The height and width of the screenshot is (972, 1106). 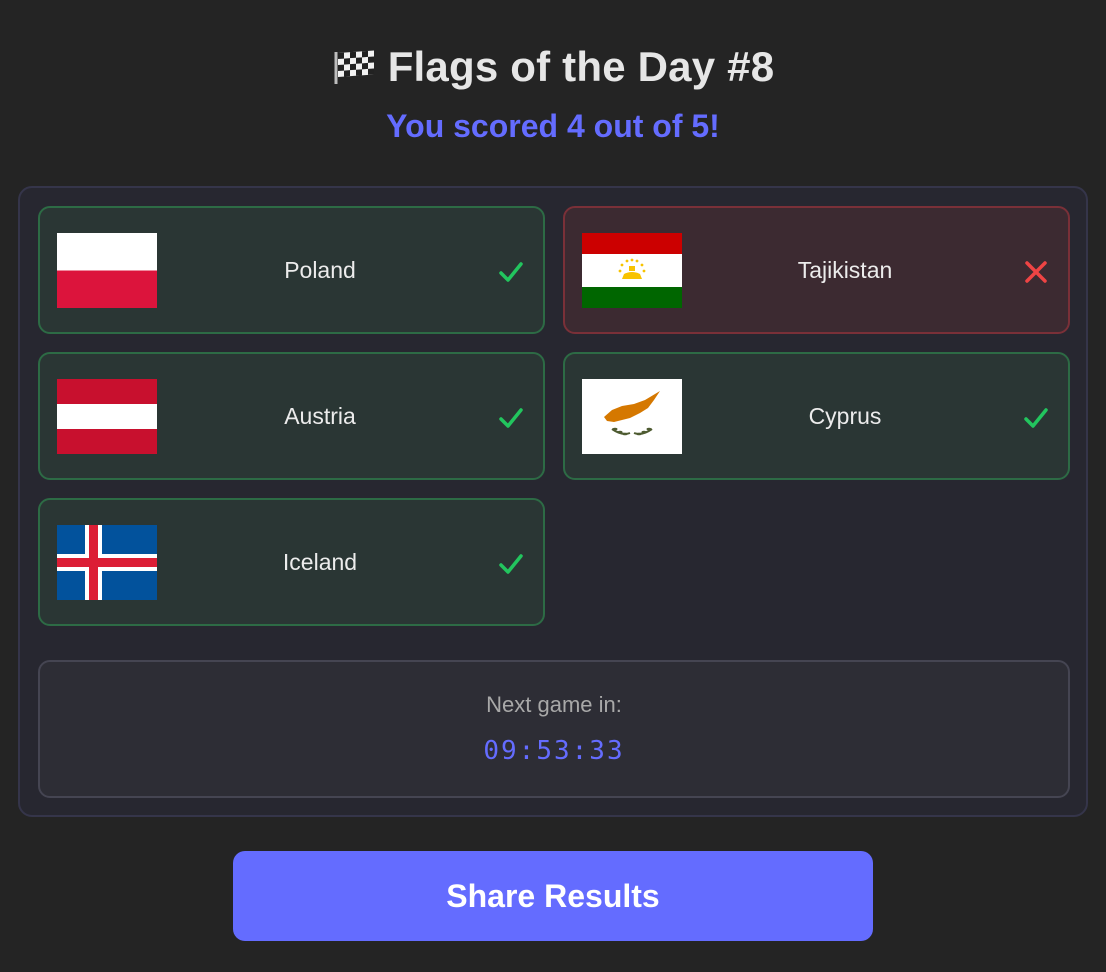 I want to click on result-card-iceland: Iceland, so click(x=291, y=562).